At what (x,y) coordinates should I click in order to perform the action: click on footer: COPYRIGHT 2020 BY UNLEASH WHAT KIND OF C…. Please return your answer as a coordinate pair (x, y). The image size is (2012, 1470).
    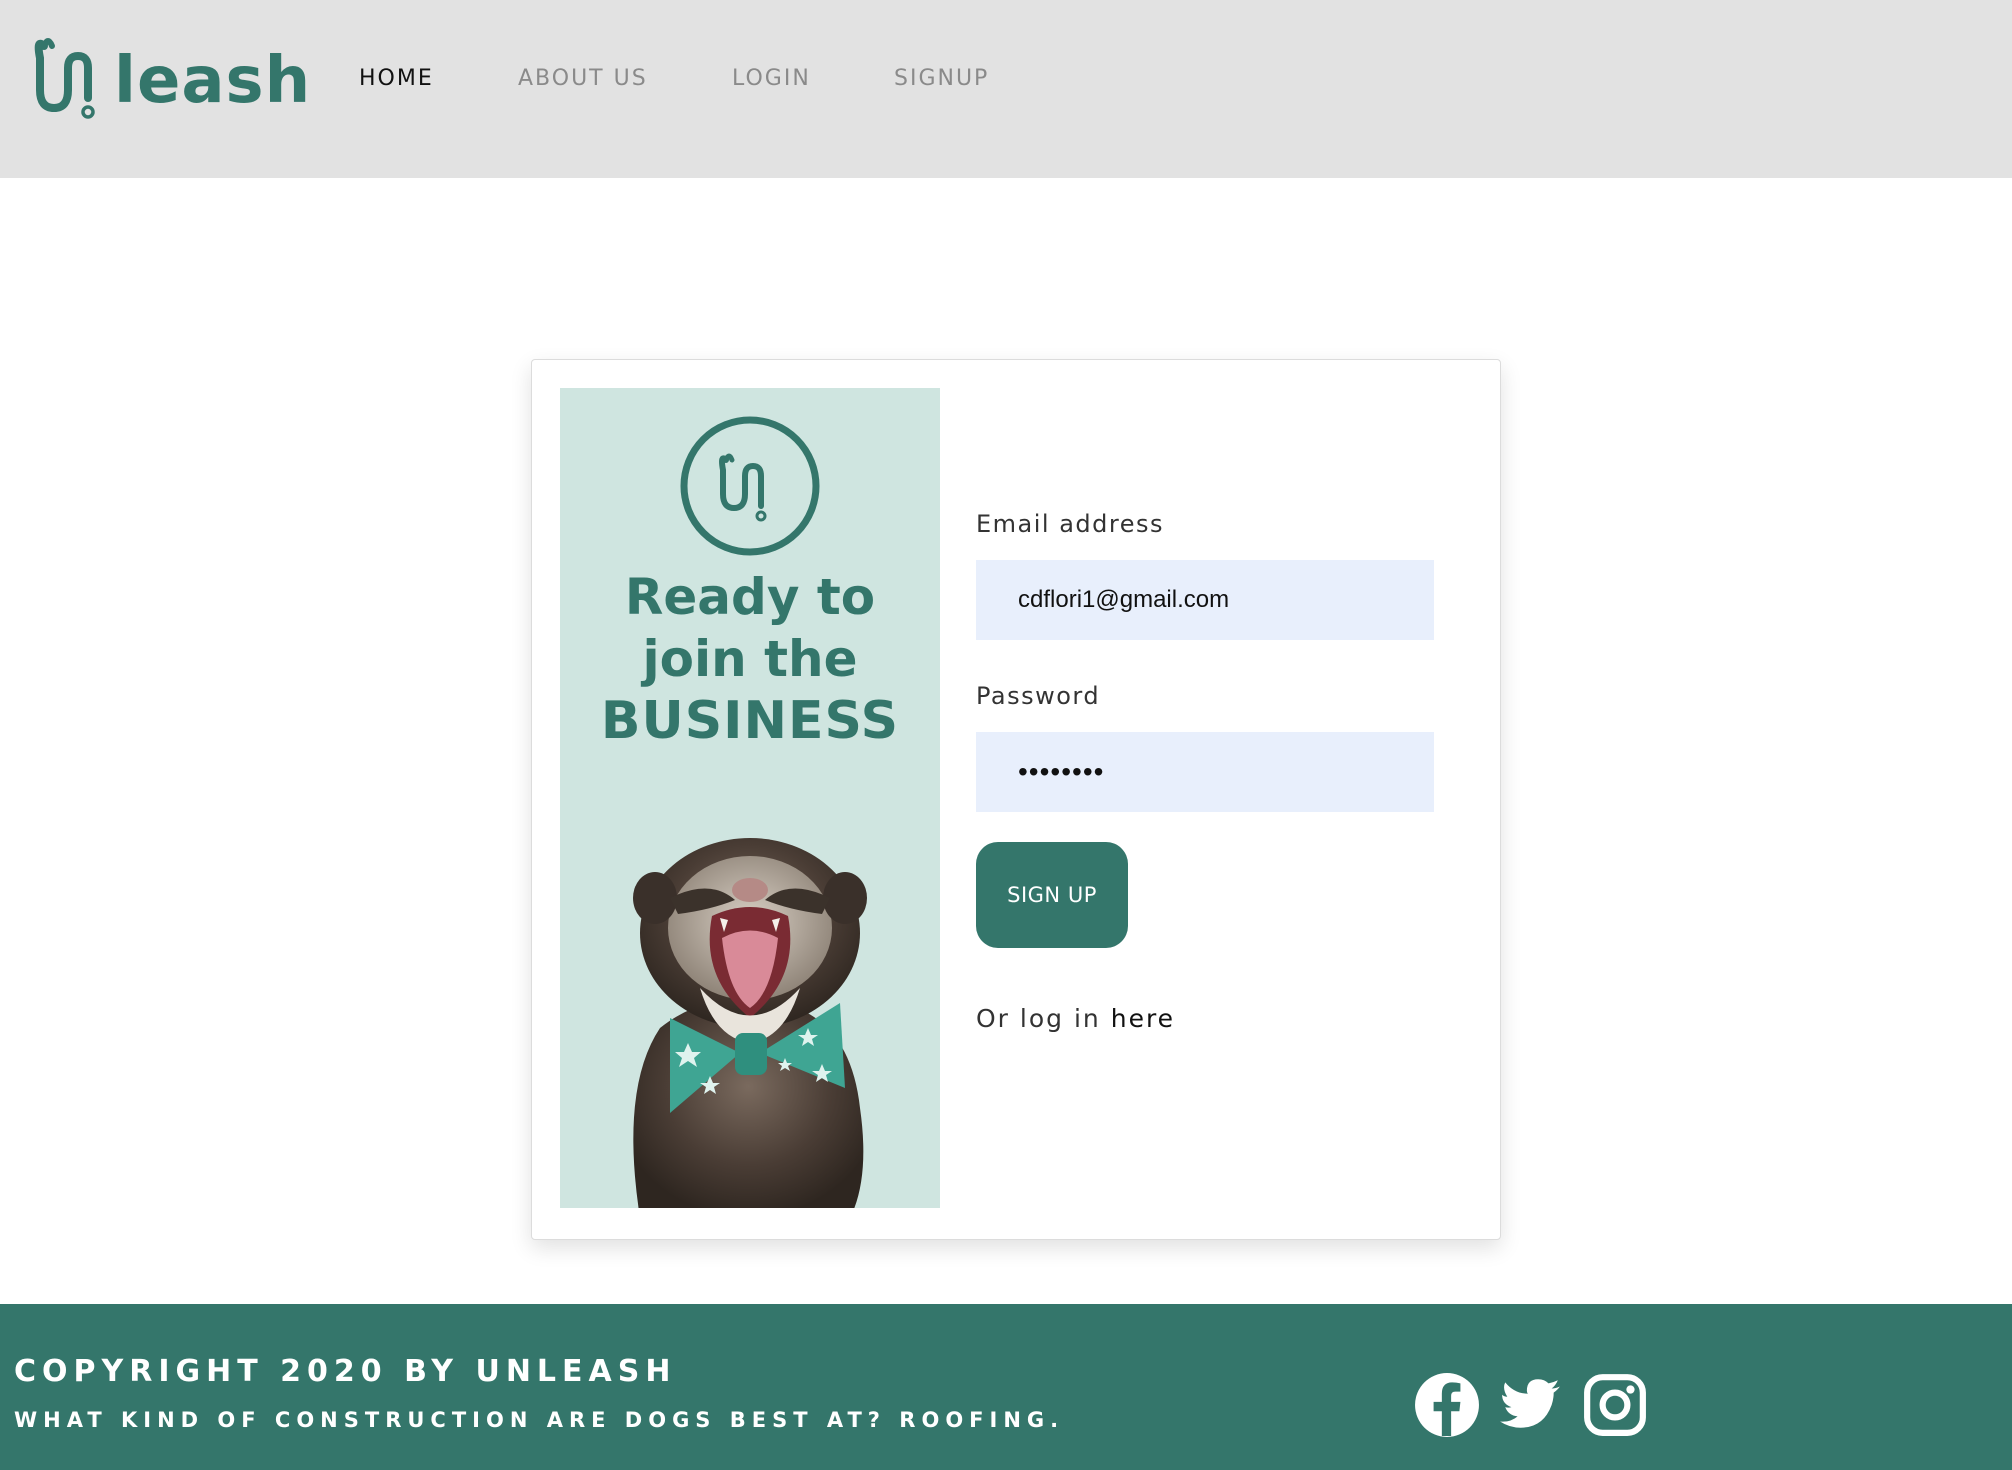
    Looking at the image, I should click on (1006, 1387).